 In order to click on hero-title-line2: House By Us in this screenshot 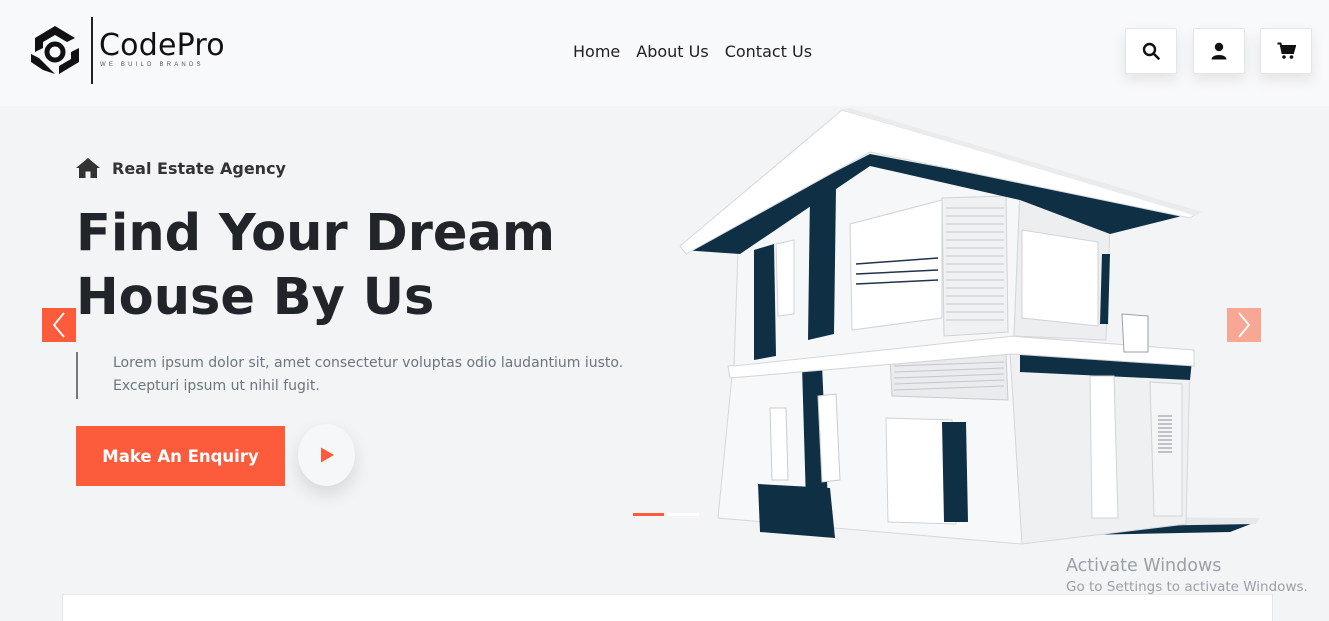, I will do `click(255, 297)`.